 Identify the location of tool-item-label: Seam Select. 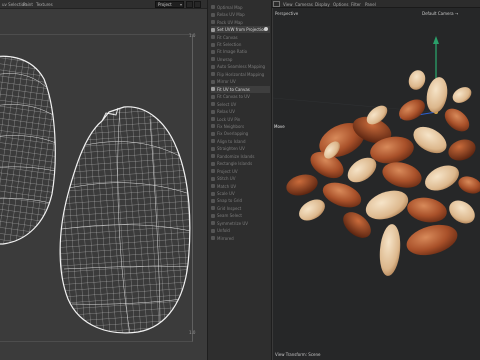
(229, 216).